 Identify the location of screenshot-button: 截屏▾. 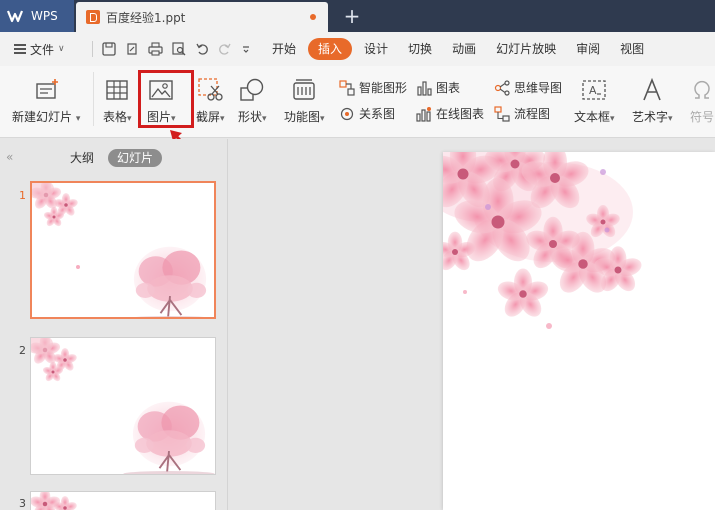
(210, 100).